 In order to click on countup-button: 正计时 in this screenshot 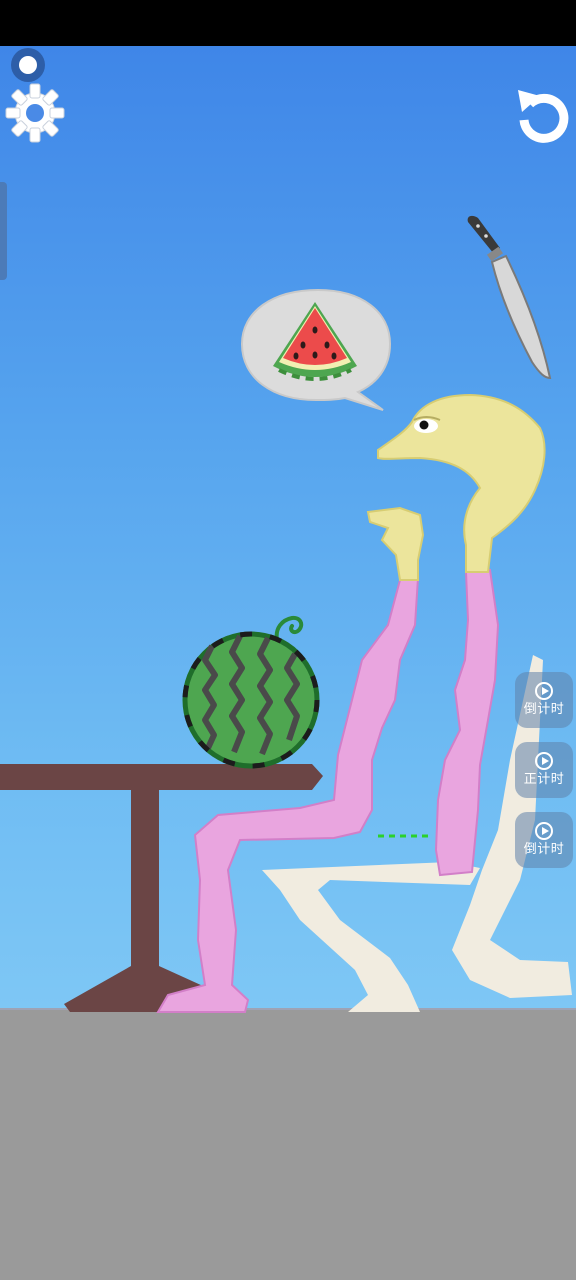, I will do `click(544, 770)`.